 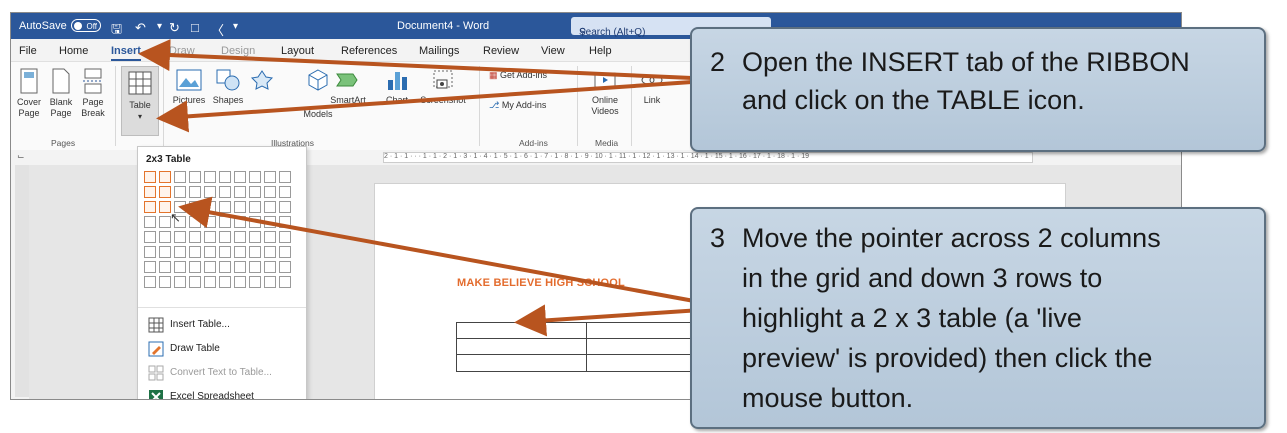 I want to click on arrow-to-insert-tab, so click(x=415, y=59).